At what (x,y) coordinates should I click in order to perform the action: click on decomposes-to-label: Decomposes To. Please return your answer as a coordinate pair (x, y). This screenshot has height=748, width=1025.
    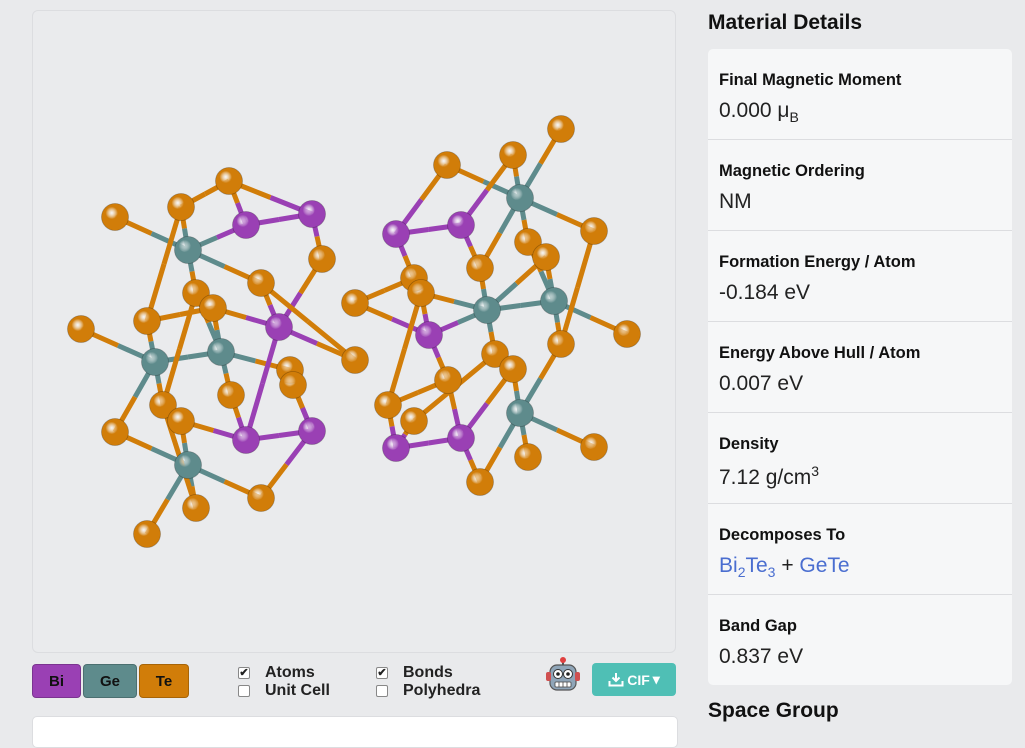
    Looking at the image, I should click on (782, 535).